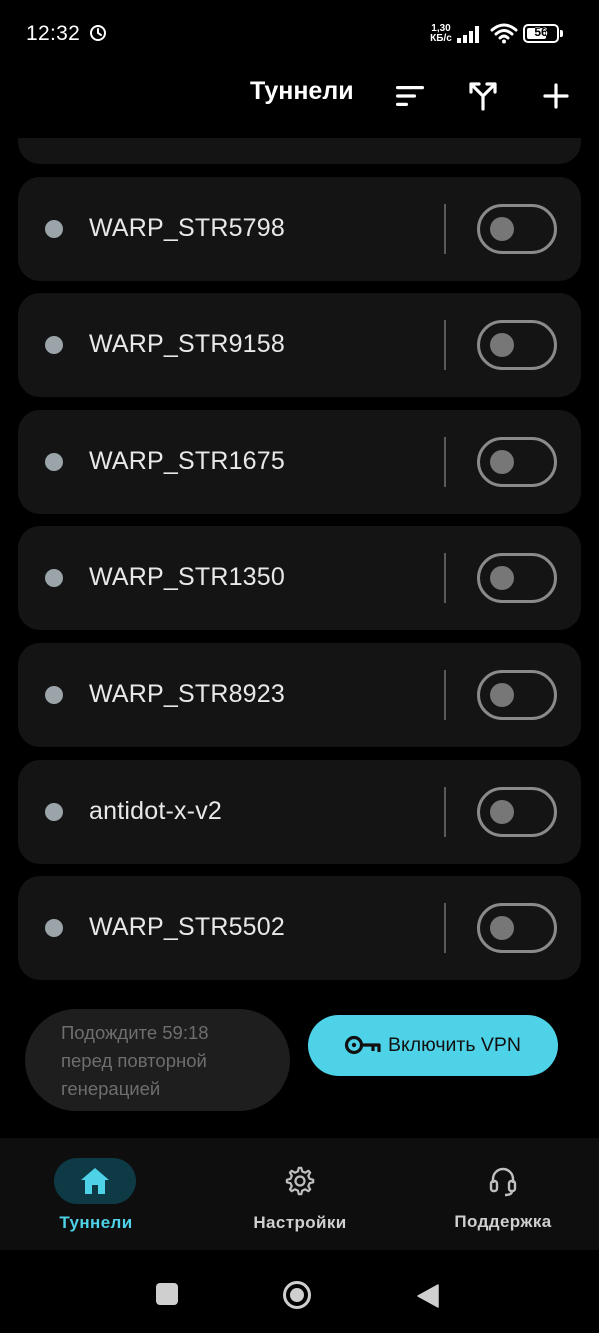 The width and height of the screenshot is (599, 1333). I want to click on nav-item-support: Поддержка, so click(503, 1194).